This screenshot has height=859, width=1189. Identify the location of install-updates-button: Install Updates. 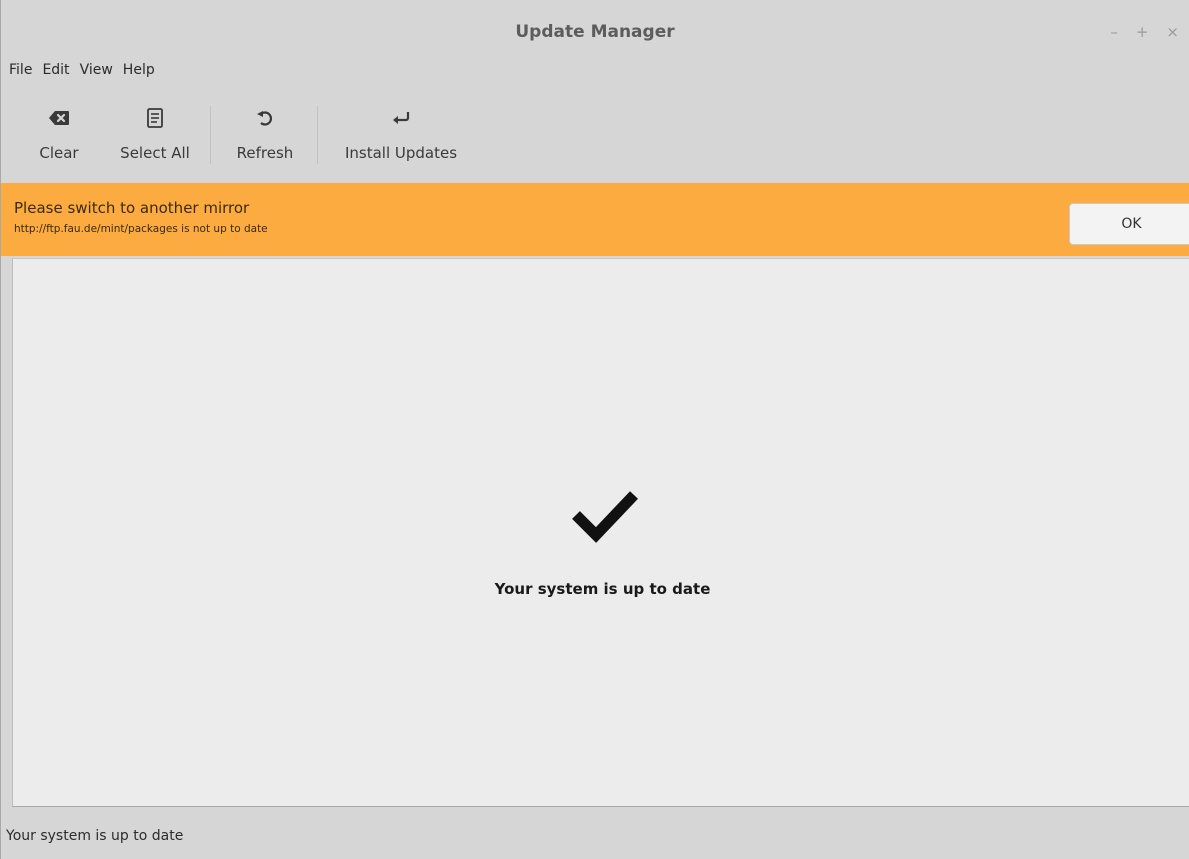
(401, 132).